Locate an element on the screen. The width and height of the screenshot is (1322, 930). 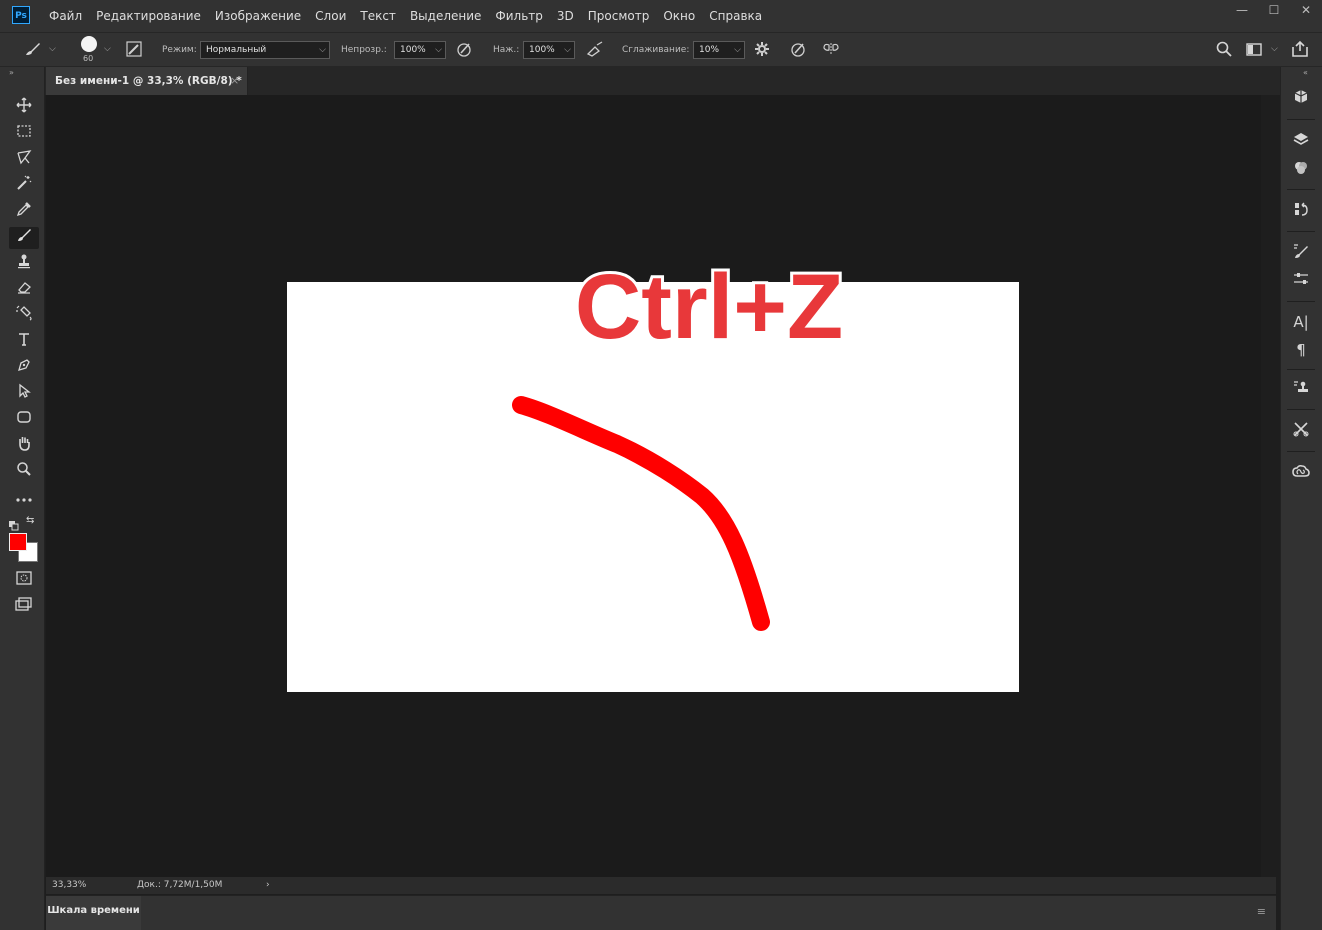
status-menu-arrow: › is located at coordinates (268, 885).